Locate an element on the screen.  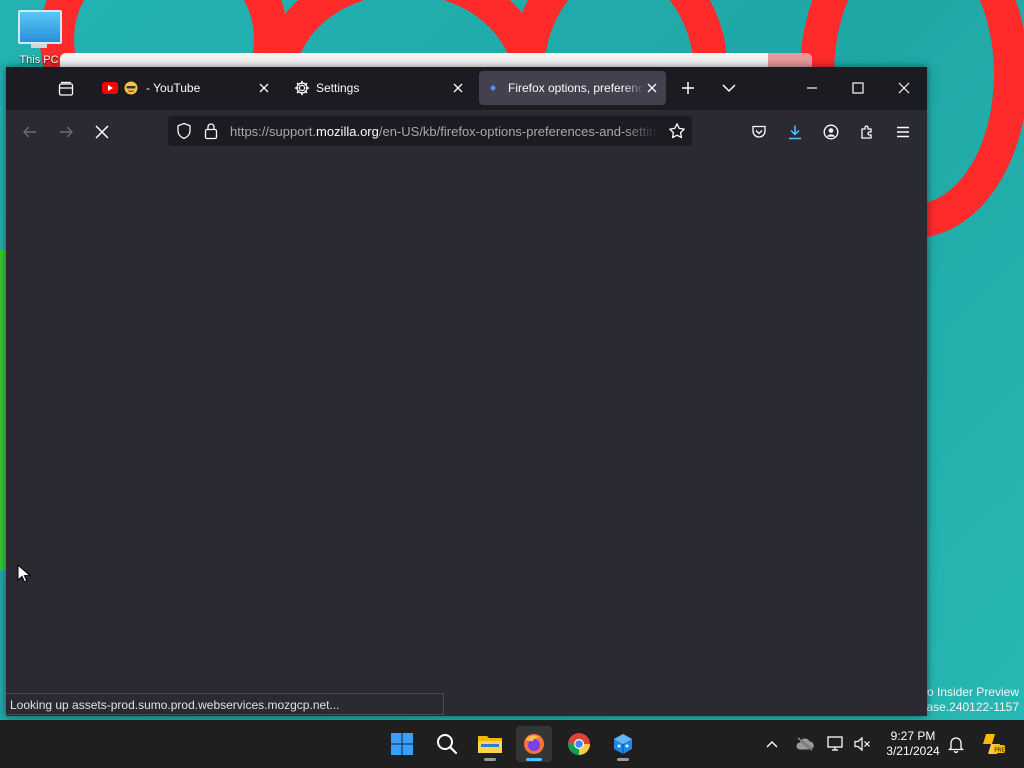
tab-youtube: - YouTube is located at coordinates (186, 88).